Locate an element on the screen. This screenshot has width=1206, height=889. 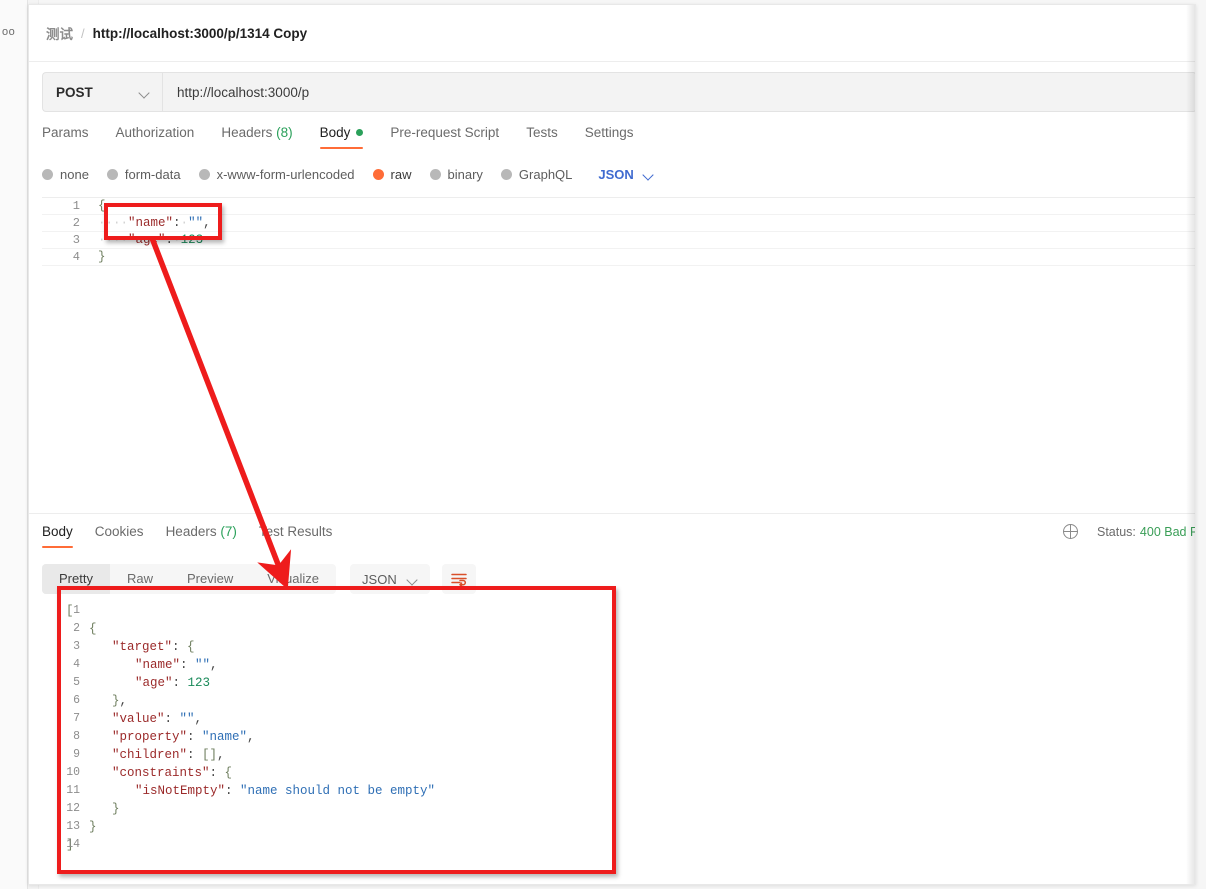
code-content: "constraints": { is located at coordinates (172, 773).